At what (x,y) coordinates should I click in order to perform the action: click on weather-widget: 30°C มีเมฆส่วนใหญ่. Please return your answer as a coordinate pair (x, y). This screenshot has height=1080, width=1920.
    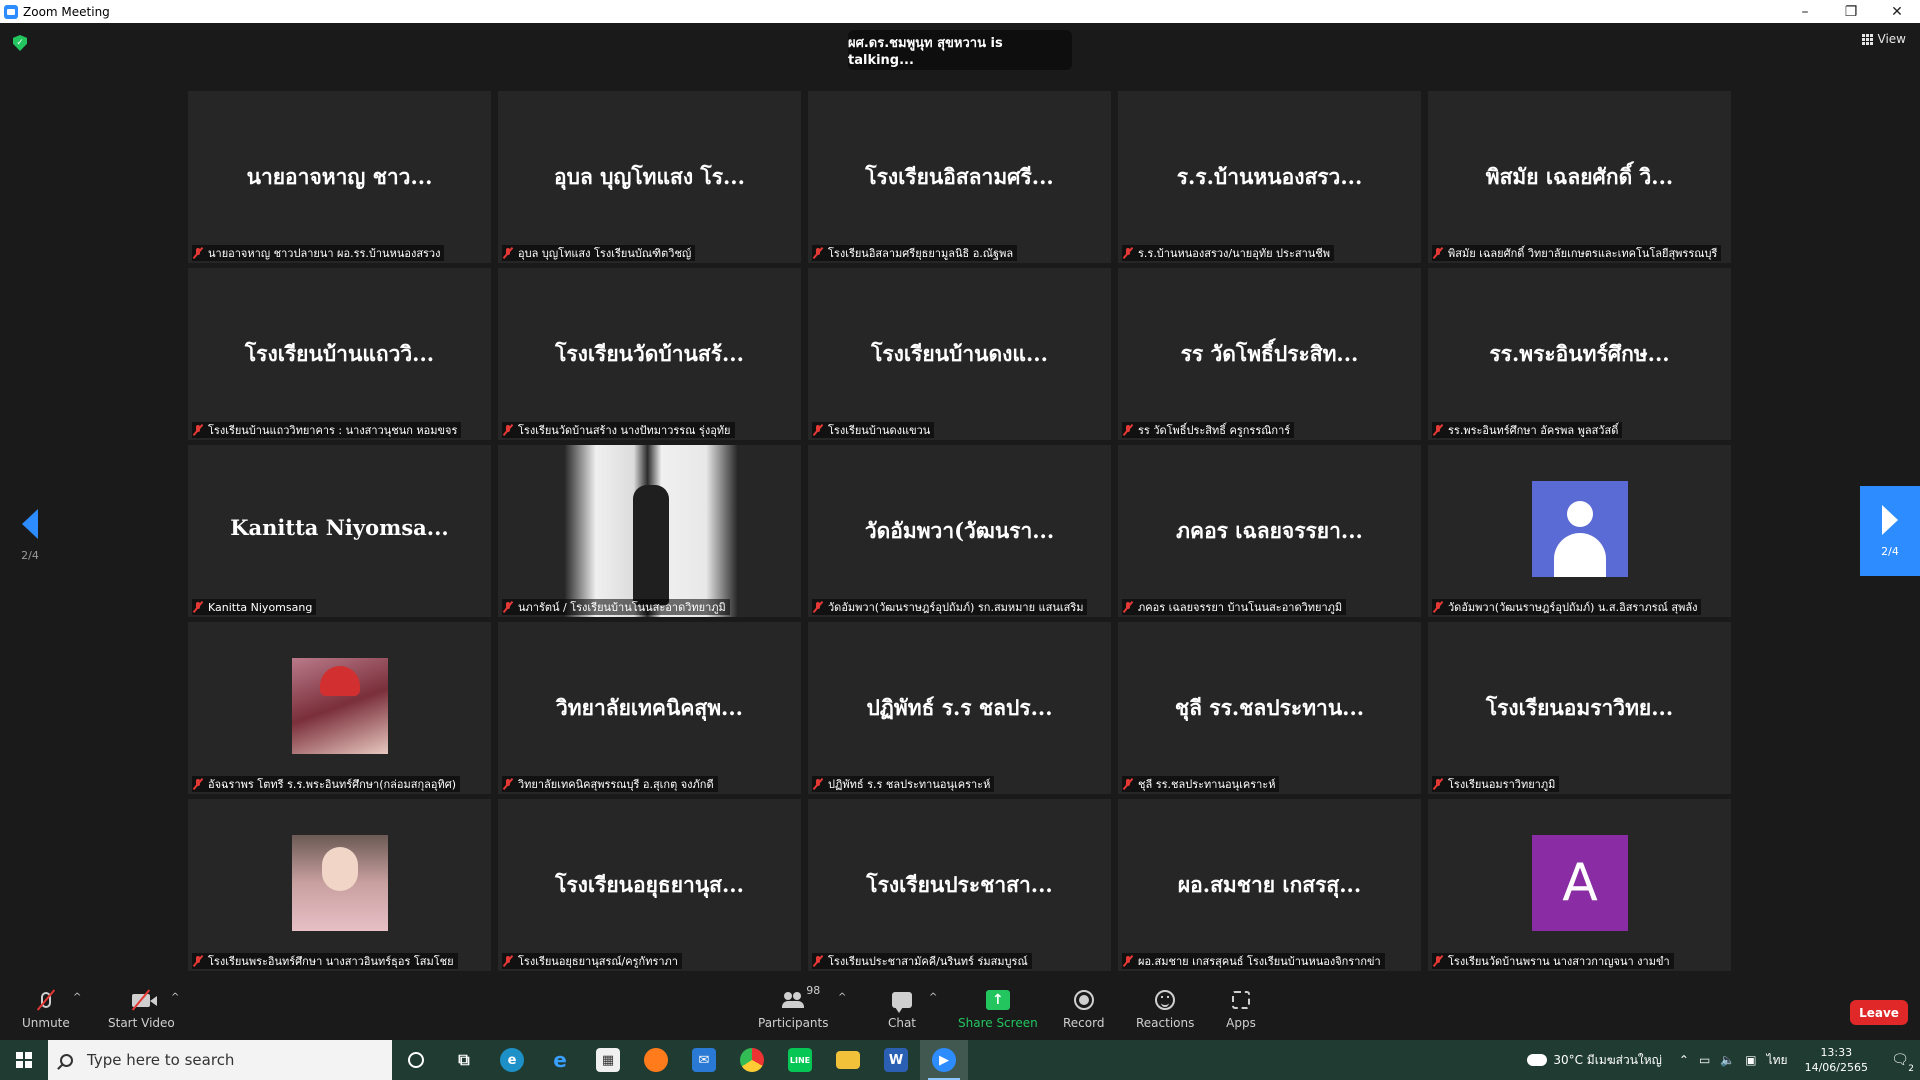
    Looking at the image, I should click on (1594, 1060).